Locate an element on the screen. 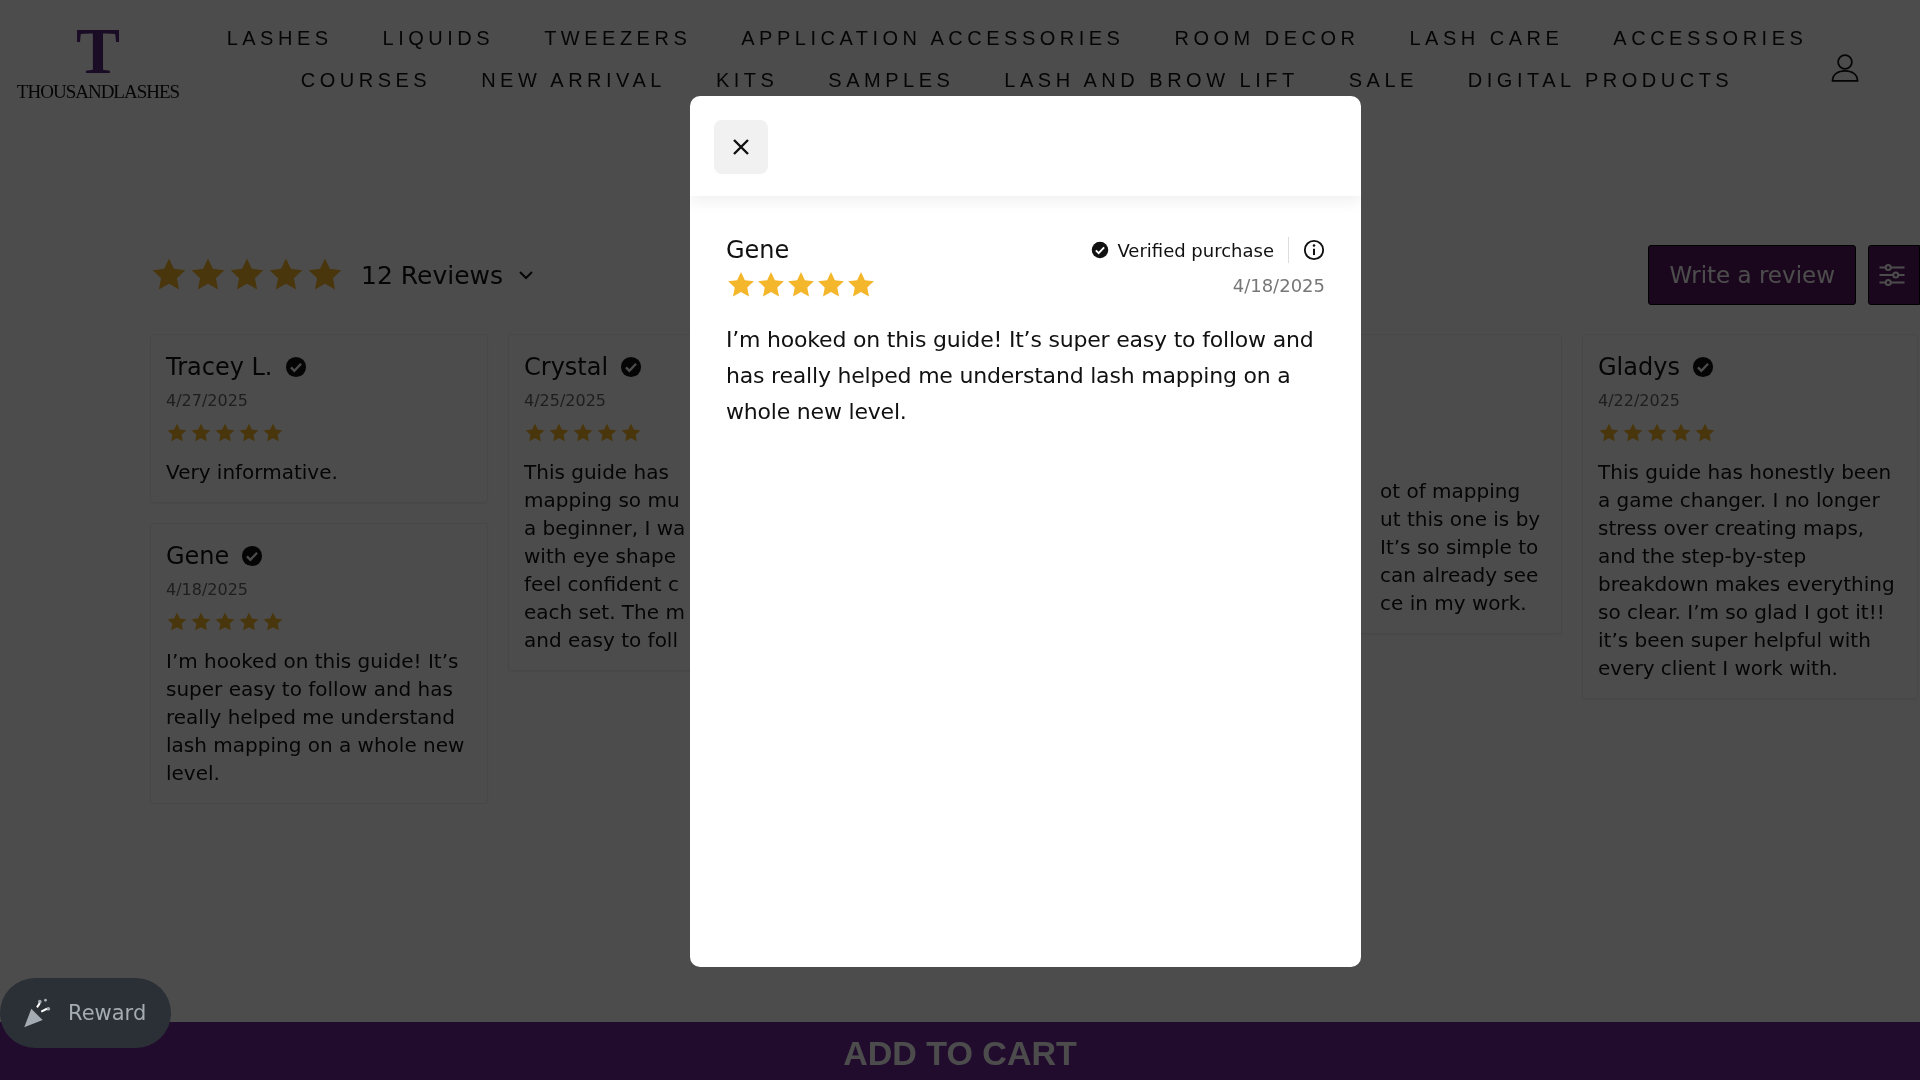 The width and height of the screenshot is (1920, 1080). review-text-line: can already see is located at coordinates (1459, 575).